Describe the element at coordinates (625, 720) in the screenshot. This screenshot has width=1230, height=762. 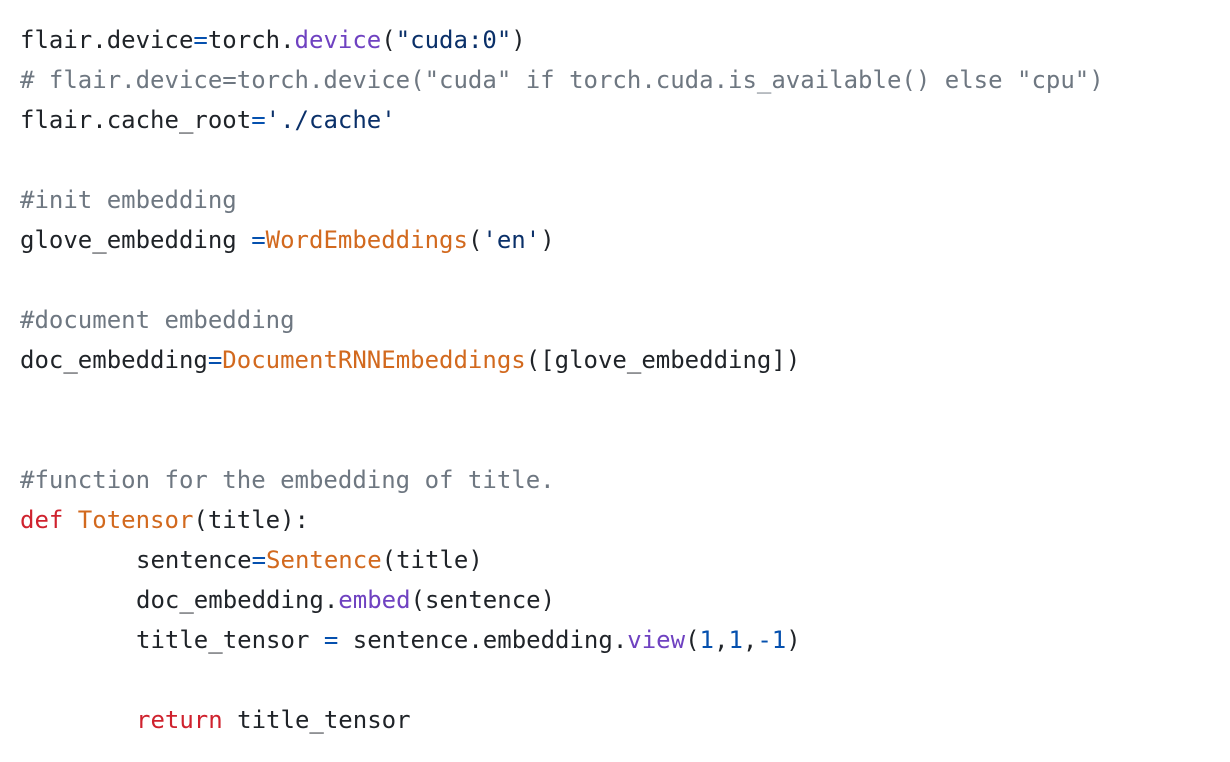
I see `code-line: return title_tensor` at that location.